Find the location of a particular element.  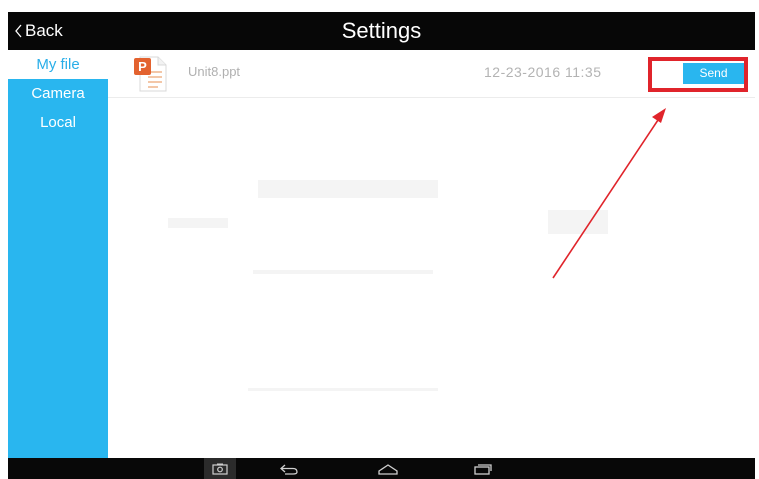

file-name: Unit8.ppt is located at coordinates (214, 71).